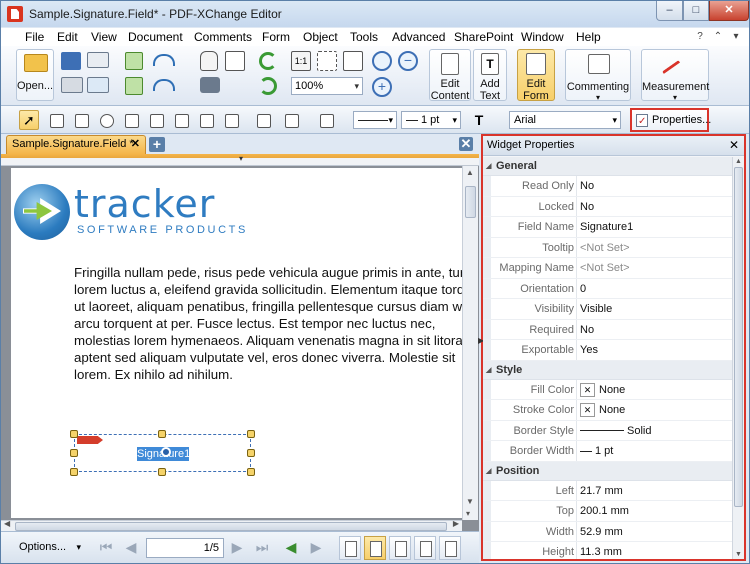  What do you see at coordinates (106, 120) in the screenshot?
I see `radio-tool-button` at bounding box center [106, 120].